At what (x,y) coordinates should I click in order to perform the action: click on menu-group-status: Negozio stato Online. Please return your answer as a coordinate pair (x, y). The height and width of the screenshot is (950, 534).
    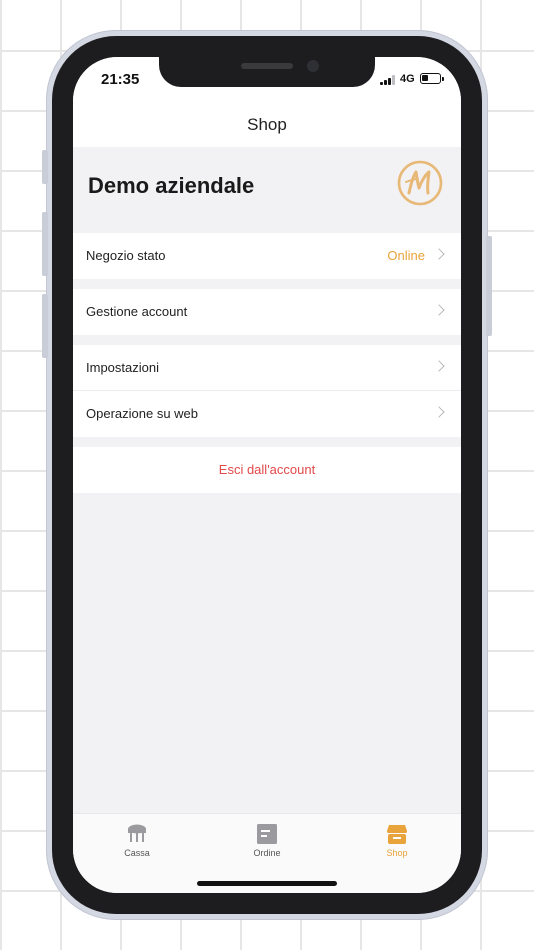
    Looking at the image, I should click on (267, 256).